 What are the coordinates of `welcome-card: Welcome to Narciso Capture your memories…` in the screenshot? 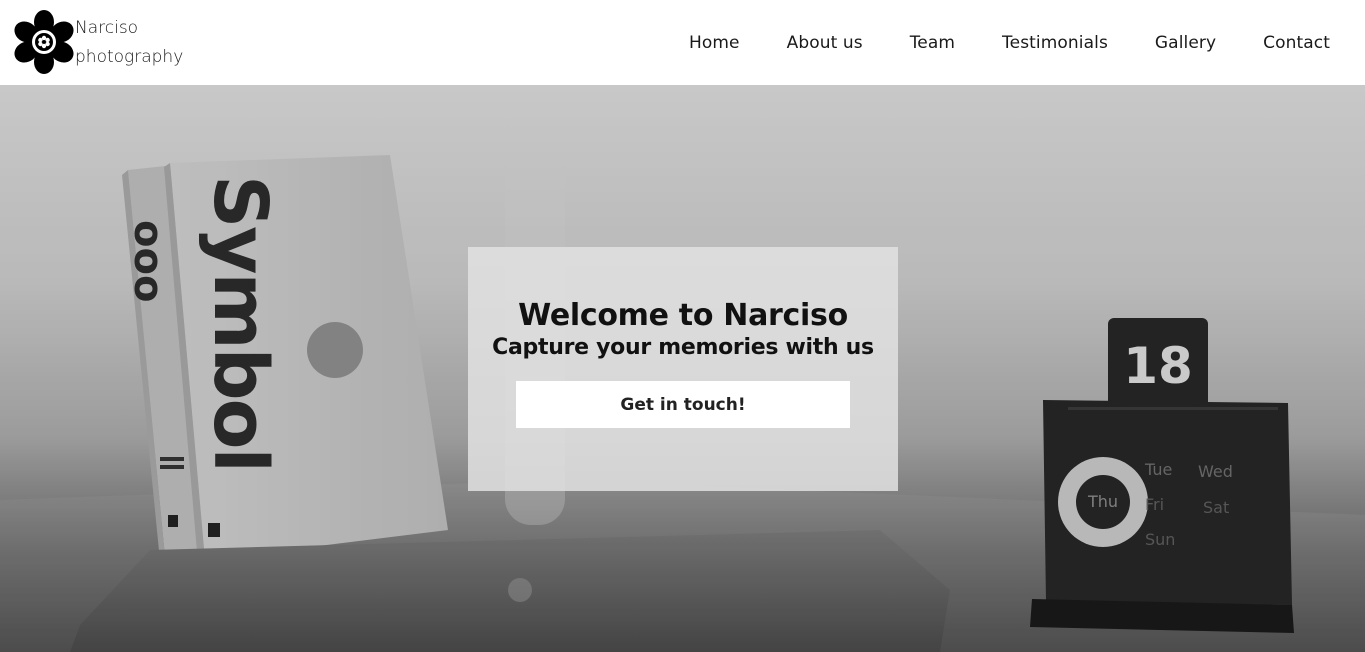 It's located at (683, 369).